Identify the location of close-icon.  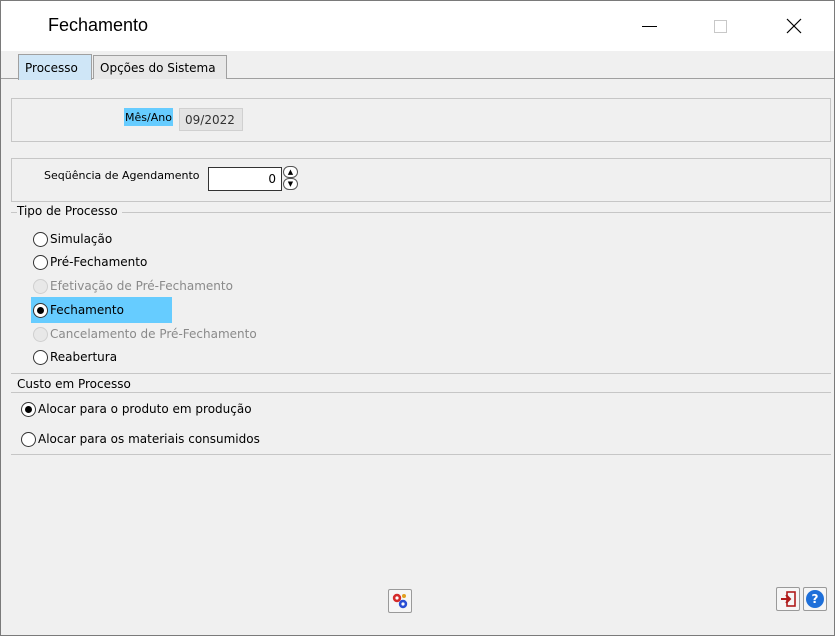
(794, 26).